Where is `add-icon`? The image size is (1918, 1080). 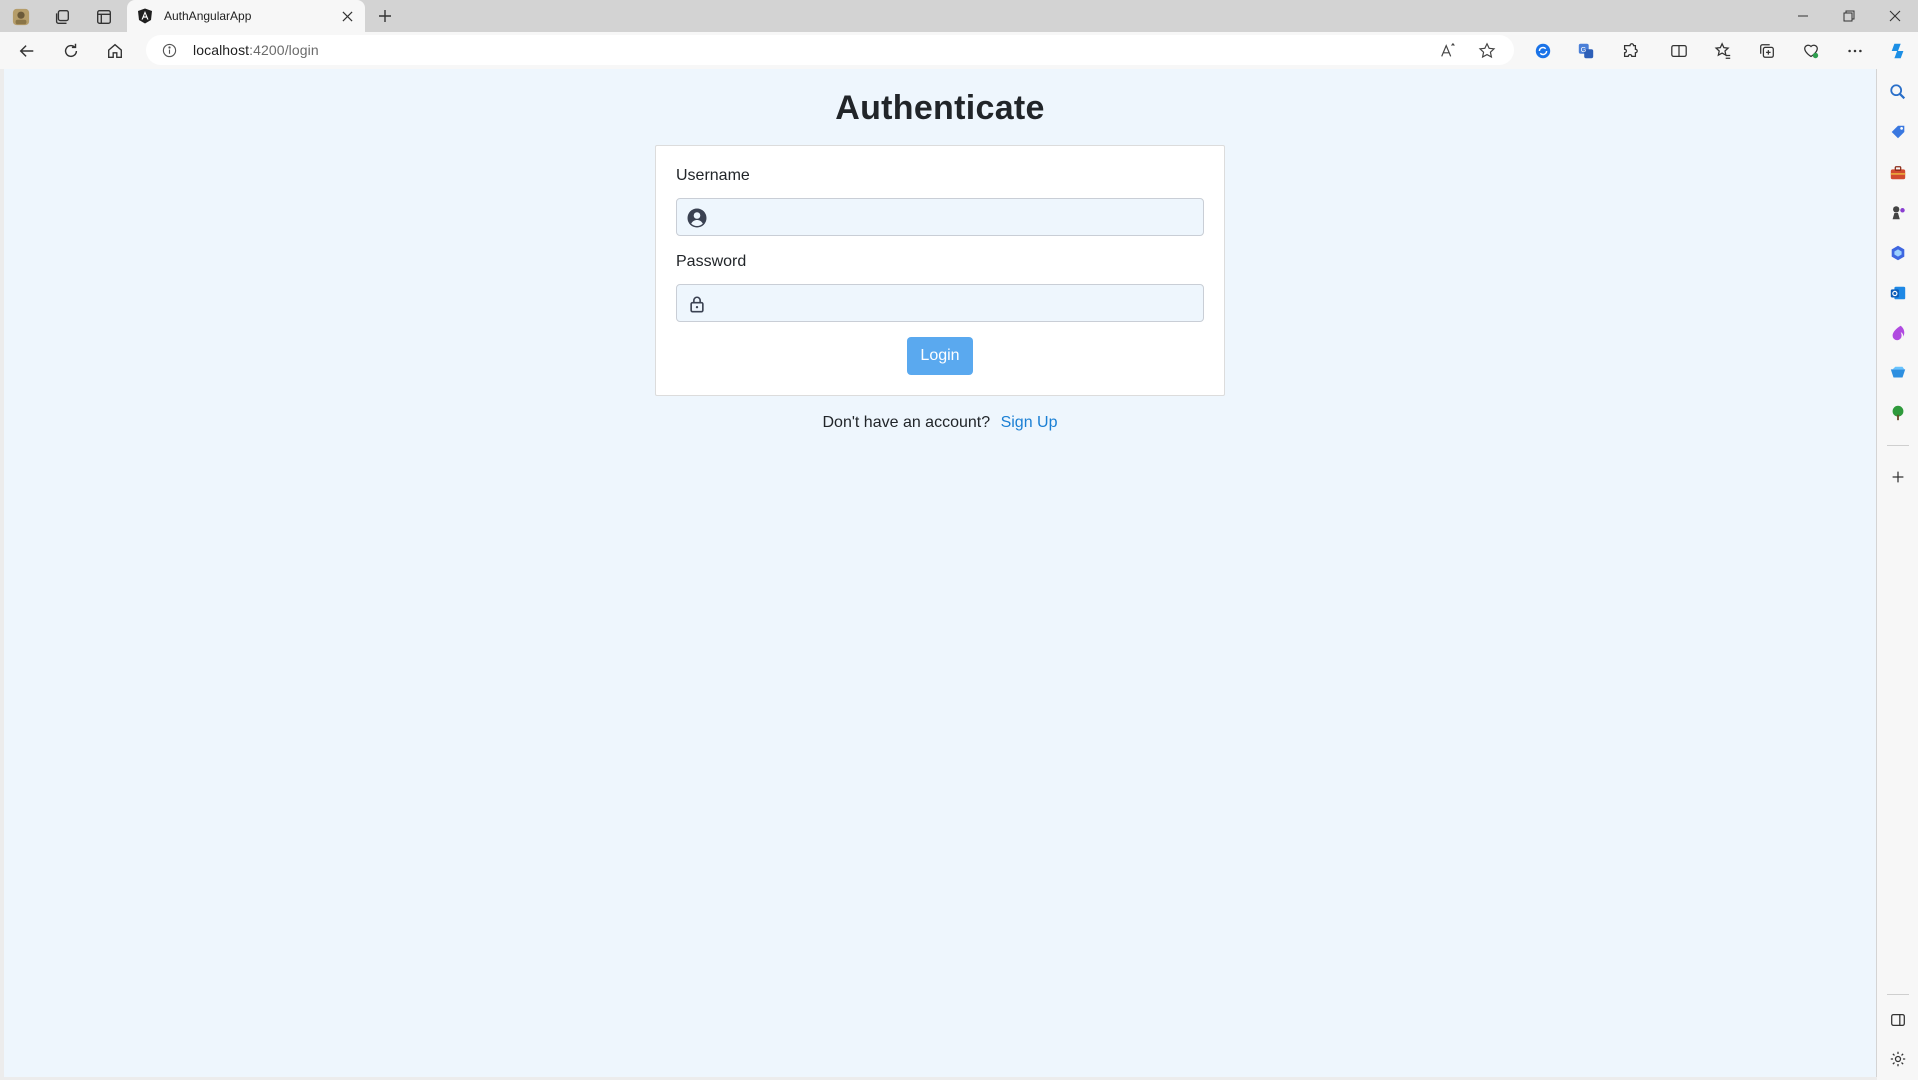 add-icon is located at coordinates (1898, 477).